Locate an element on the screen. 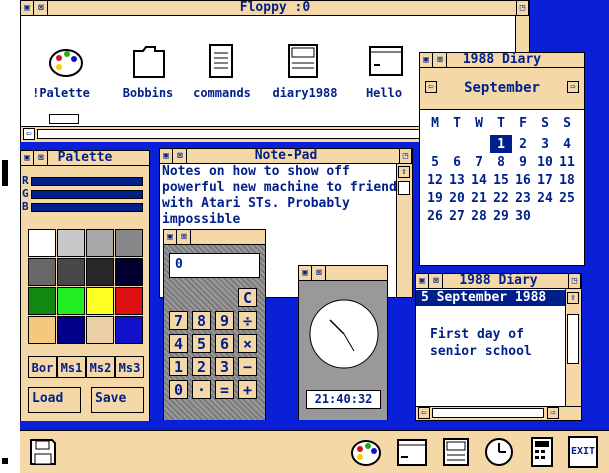  save-button: Save is located at coordinates (117, 400).